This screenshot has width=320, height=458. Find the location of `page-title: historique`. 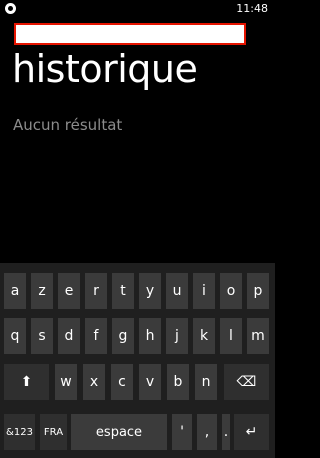

page-title: historique is located at coordinates (105, 69).